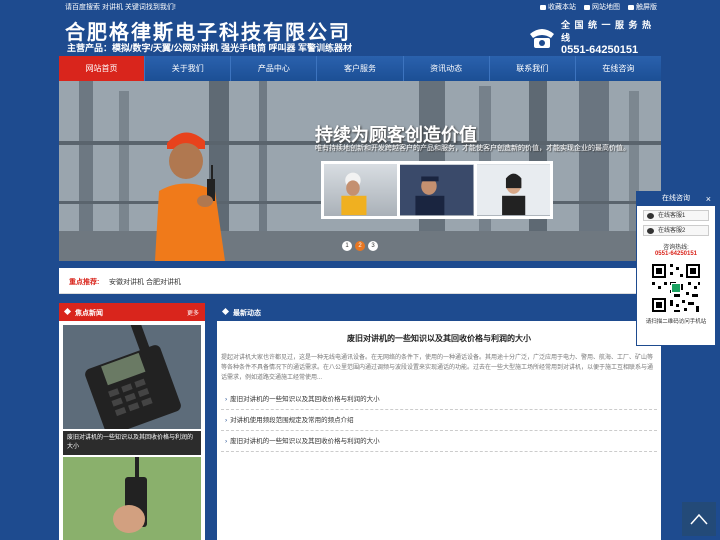 The image size is (720, 540). I want to click on focus-news-panel: 焦点新闻 更多 废旧对讲机的一些知识以及其回收价格与利润的大小, so click(132, 421).